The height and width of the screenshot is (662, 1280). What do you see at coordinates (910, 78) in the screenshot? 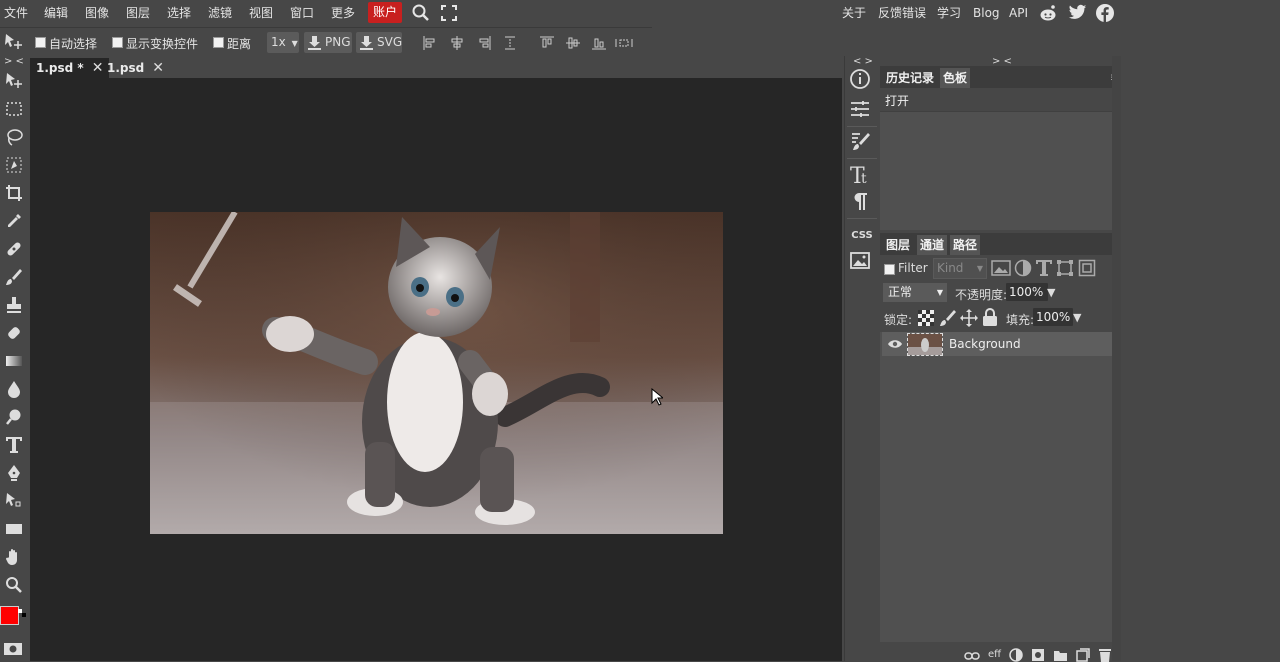
I see `tab-history: 历史记录` at bounding box center [910, 78].